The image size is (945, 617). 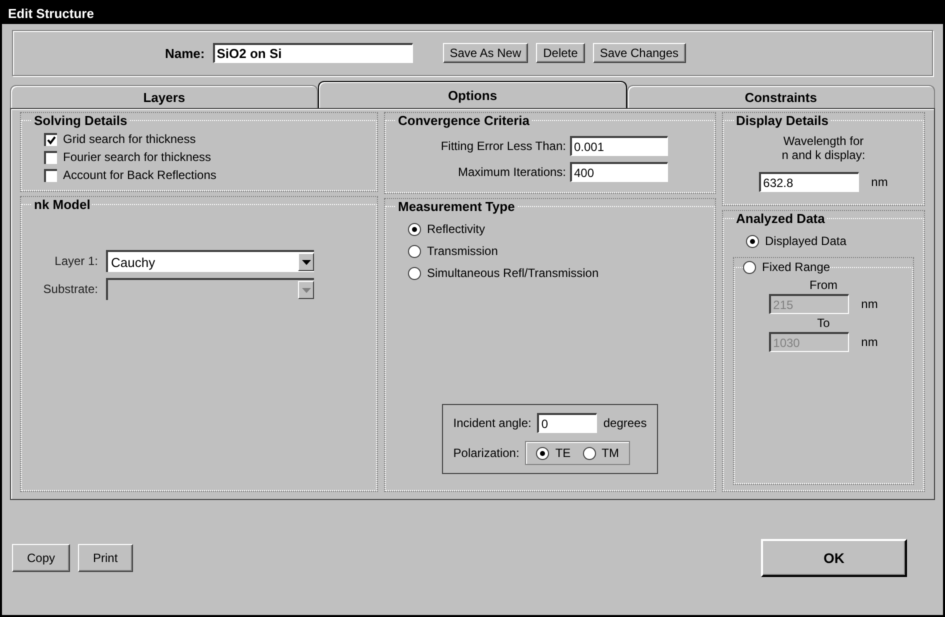 What do you see at coordinates (556, 251) in the screenshot?
I see `radio-option: Transmission` at bounding box center [556, 251].